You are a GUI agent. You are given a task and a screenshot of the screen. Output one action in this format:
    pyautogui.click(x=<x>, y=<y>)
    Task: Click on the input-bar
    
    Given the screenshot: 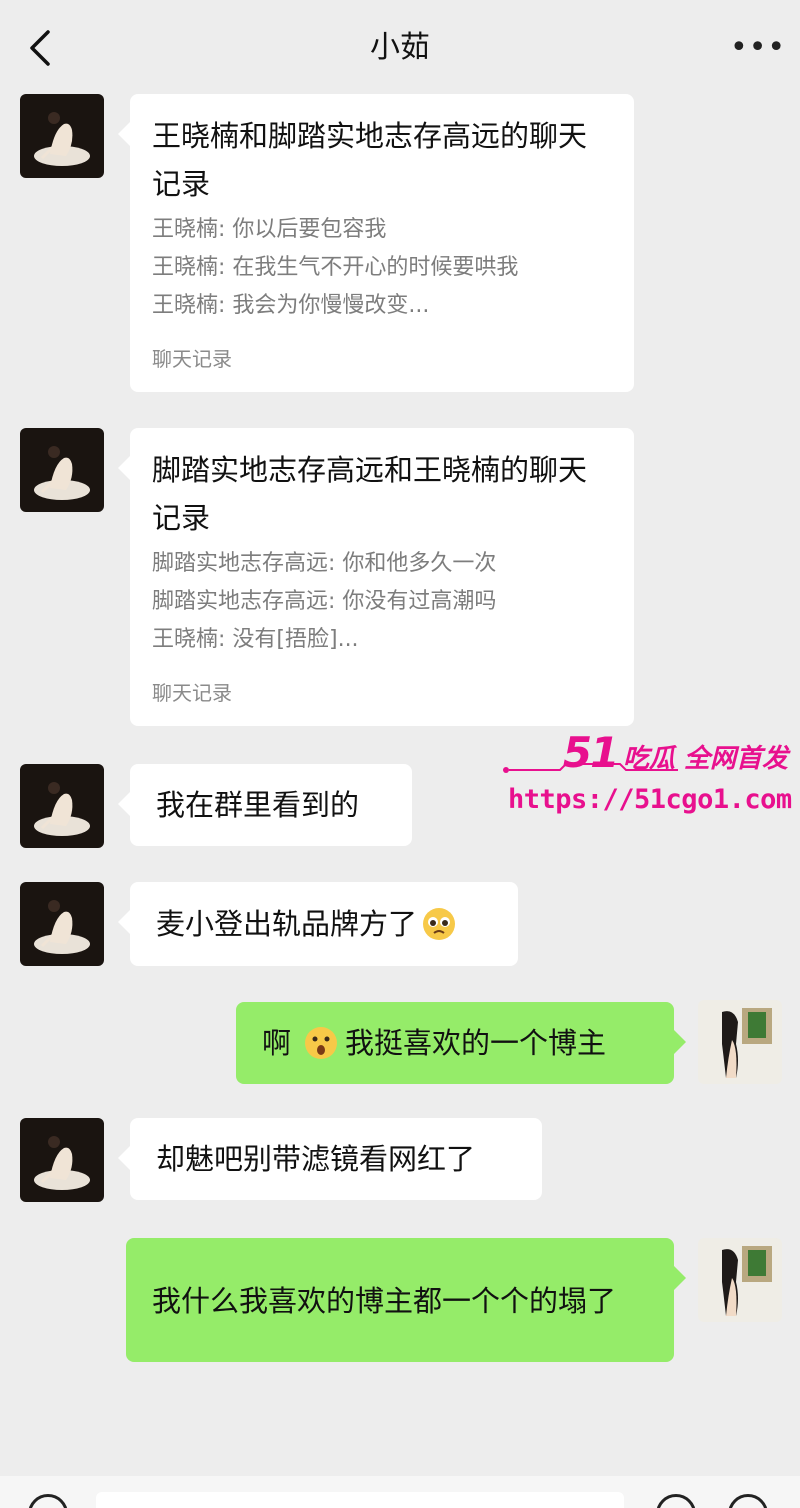 What is the action you would take?
    pyautogui.click(x=400, y=1492)
    